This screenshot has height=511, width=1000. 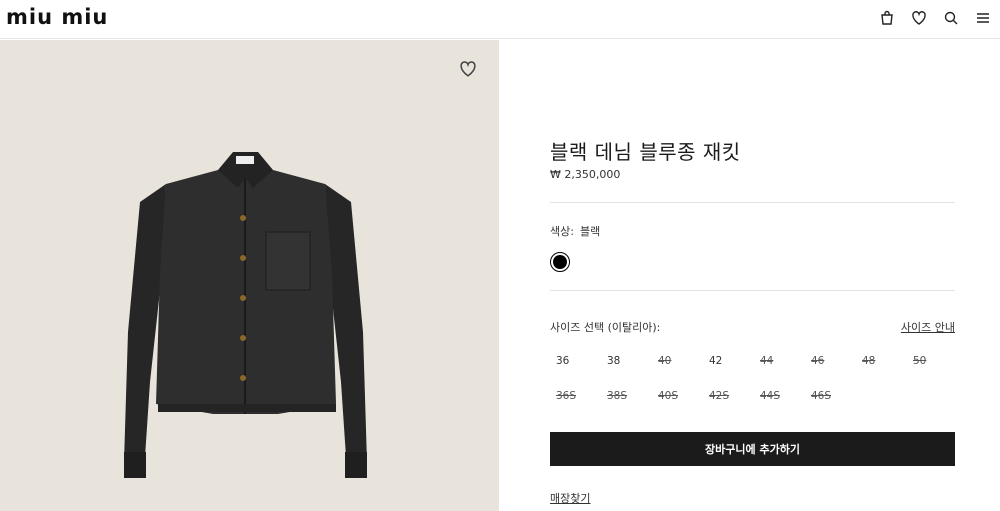 What do you see at coordinates (752, 449) in the screenshot?
I see `add-to-cart-button: 장바구니에 추가하기` at bounding box center [752, 449].